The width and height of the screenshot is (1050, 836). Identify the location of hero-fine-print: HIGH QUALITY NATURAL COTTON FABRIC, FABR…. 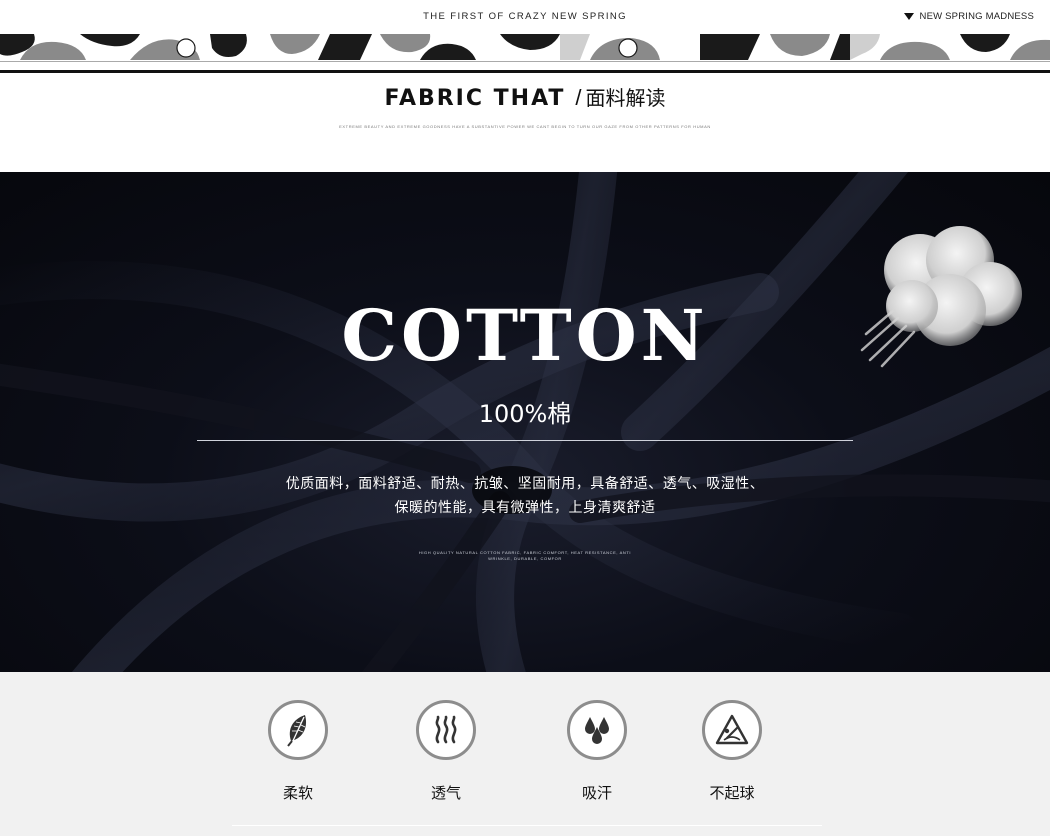
(525, 555).